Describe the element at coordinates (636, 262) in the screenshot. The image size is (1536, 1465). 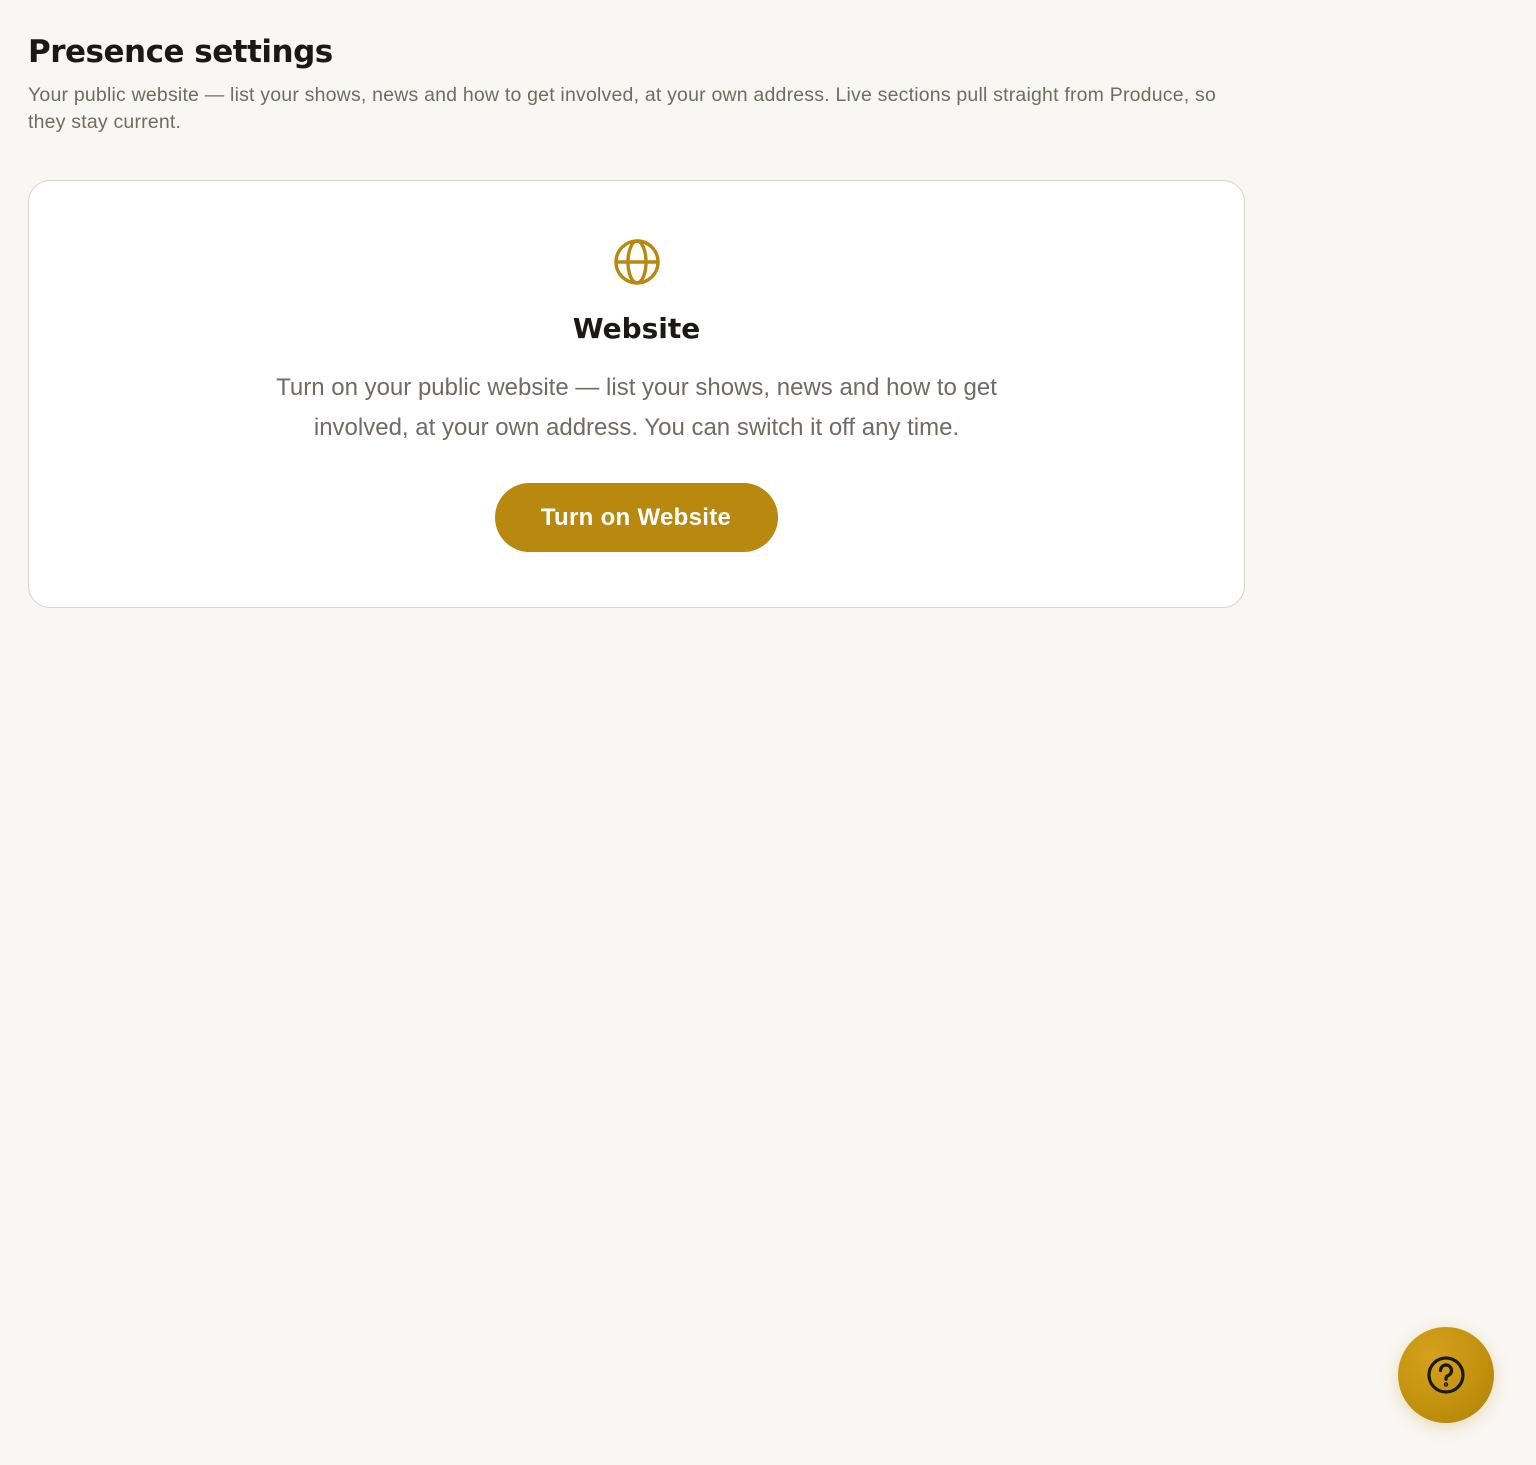
I see `globe-icon` at that location.